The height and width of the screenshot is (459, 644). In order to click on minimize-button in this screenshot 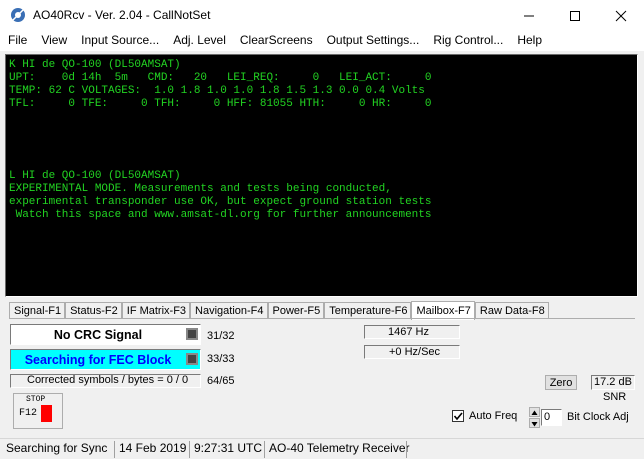, I will do `click(529, 15)`.